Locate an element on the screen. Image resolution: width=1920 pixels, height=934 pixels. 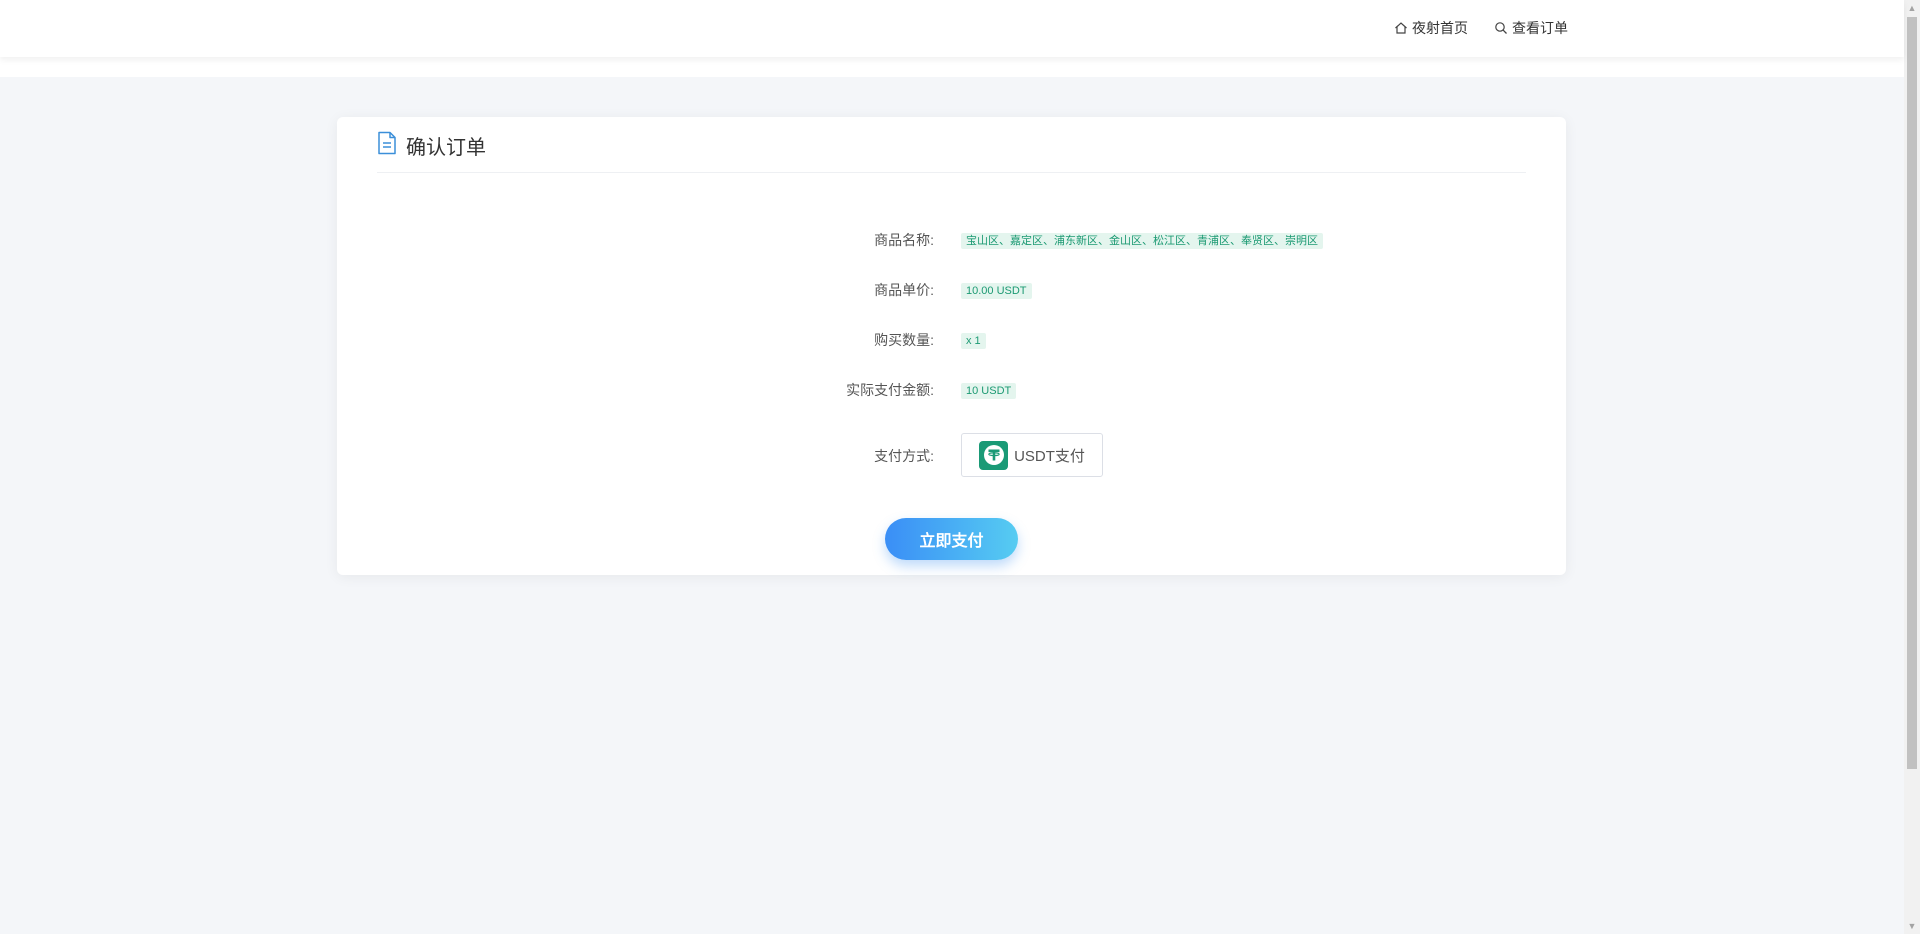
total-amount-label: 实际支付金额: is located at coordinates (890, 390).